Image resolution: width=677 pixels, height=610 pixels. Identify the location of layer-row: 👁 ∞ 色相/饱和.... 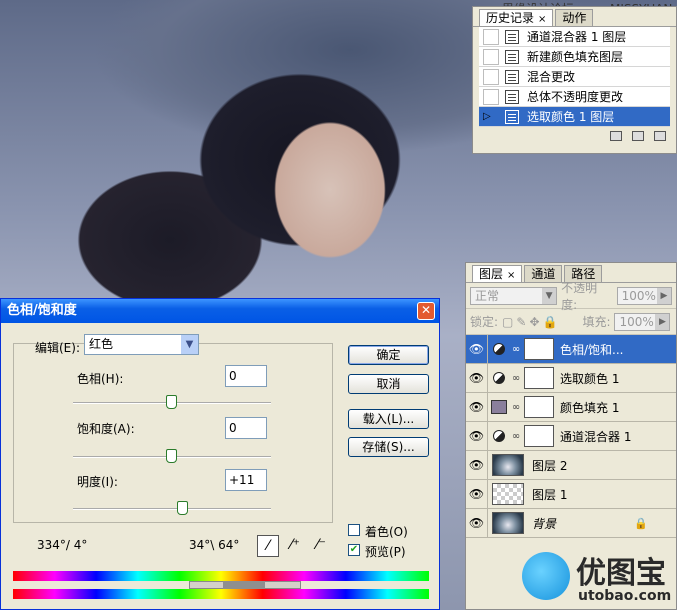
(571, 349).